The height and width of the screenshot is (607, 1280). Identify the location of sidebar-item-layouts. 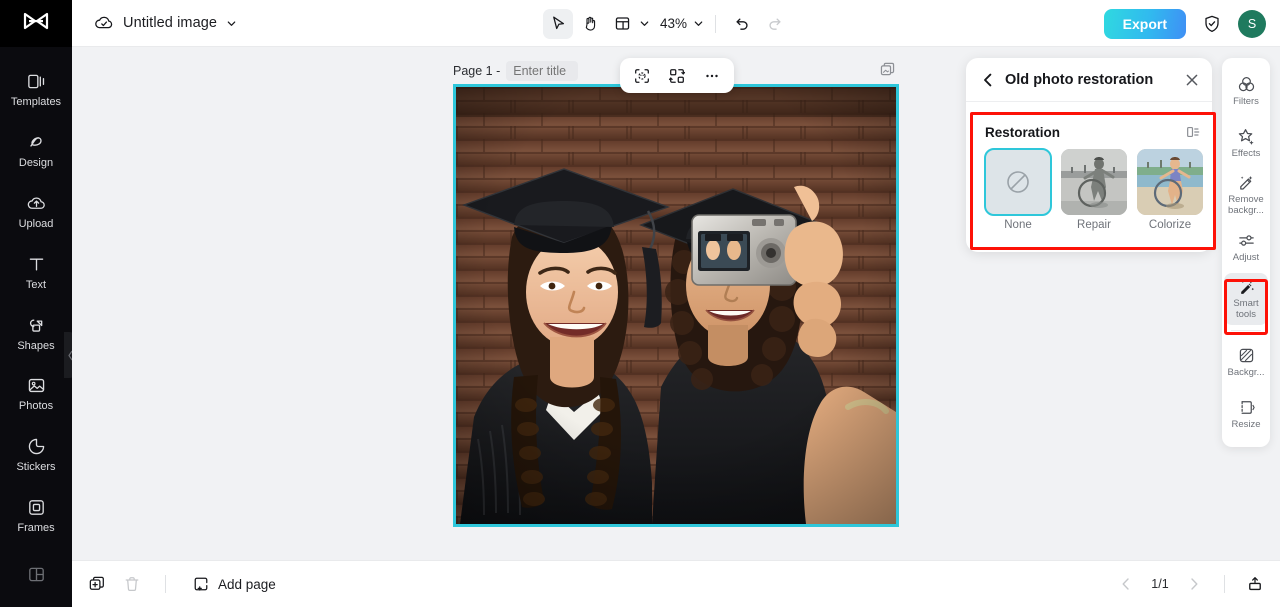
(36, 576).